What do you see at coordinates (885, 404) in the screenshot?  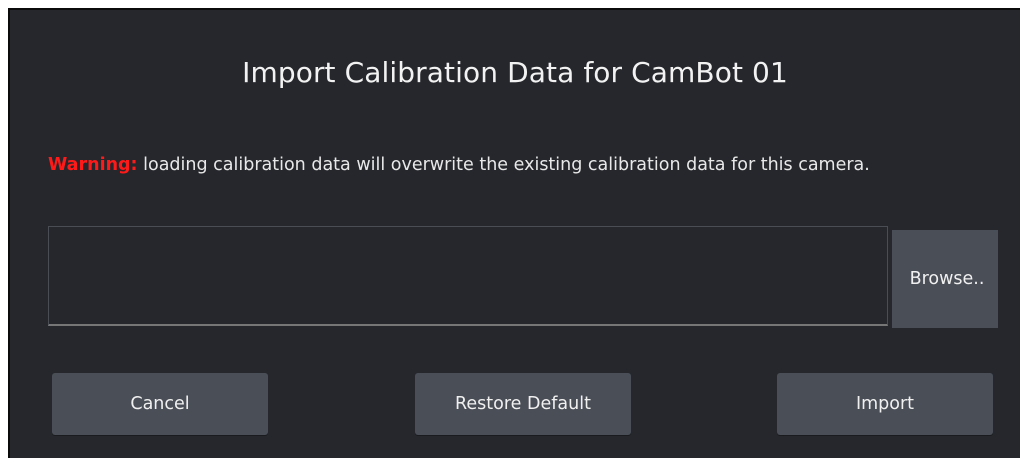 I see `import-button: Import` at bounding box center [885, 404].